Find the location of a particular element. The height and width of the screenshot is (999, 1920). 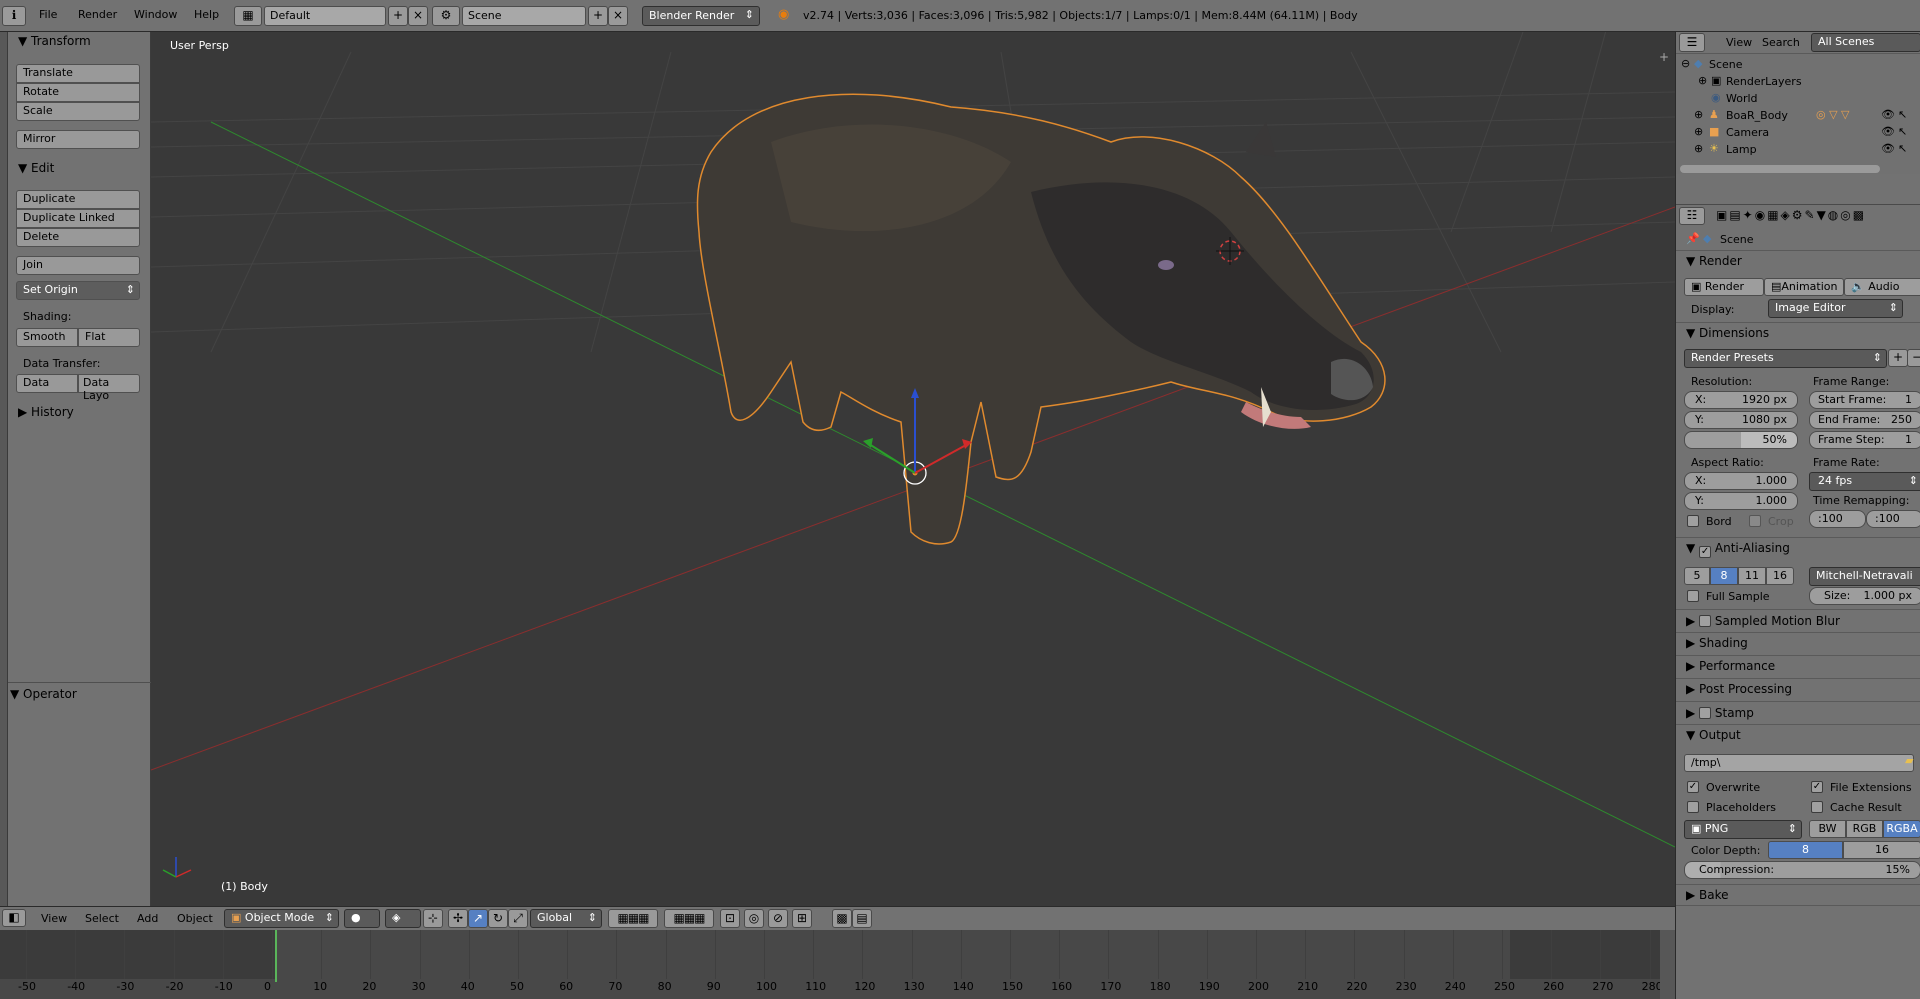

delete-button: Delete is located at coordinates (78, 237).